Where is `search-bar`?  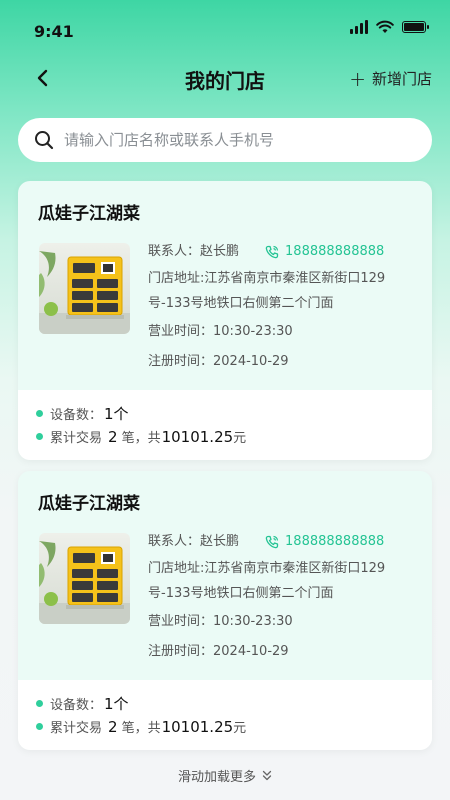 search-bar is located at coordinates (225, 140).